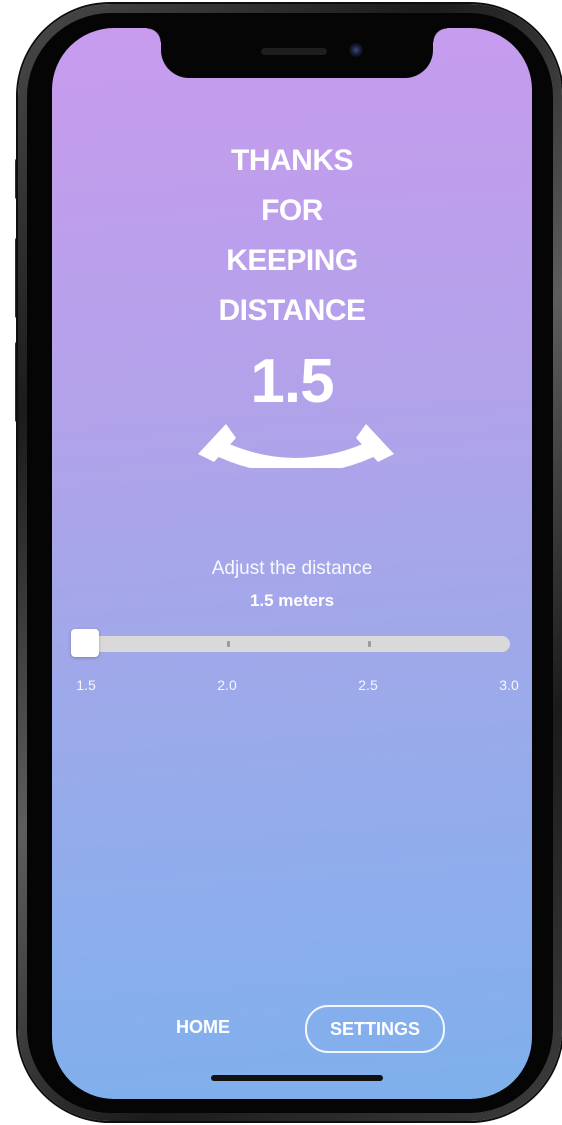 This screenshot has height=1125, width=562. I want to click on headline-line-2: FOR, so click(292, 210).